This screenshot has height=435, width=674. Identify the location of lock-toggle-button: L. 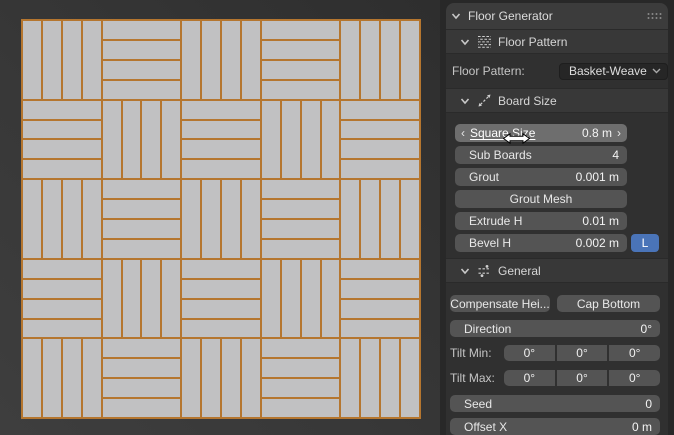
(645, 243).